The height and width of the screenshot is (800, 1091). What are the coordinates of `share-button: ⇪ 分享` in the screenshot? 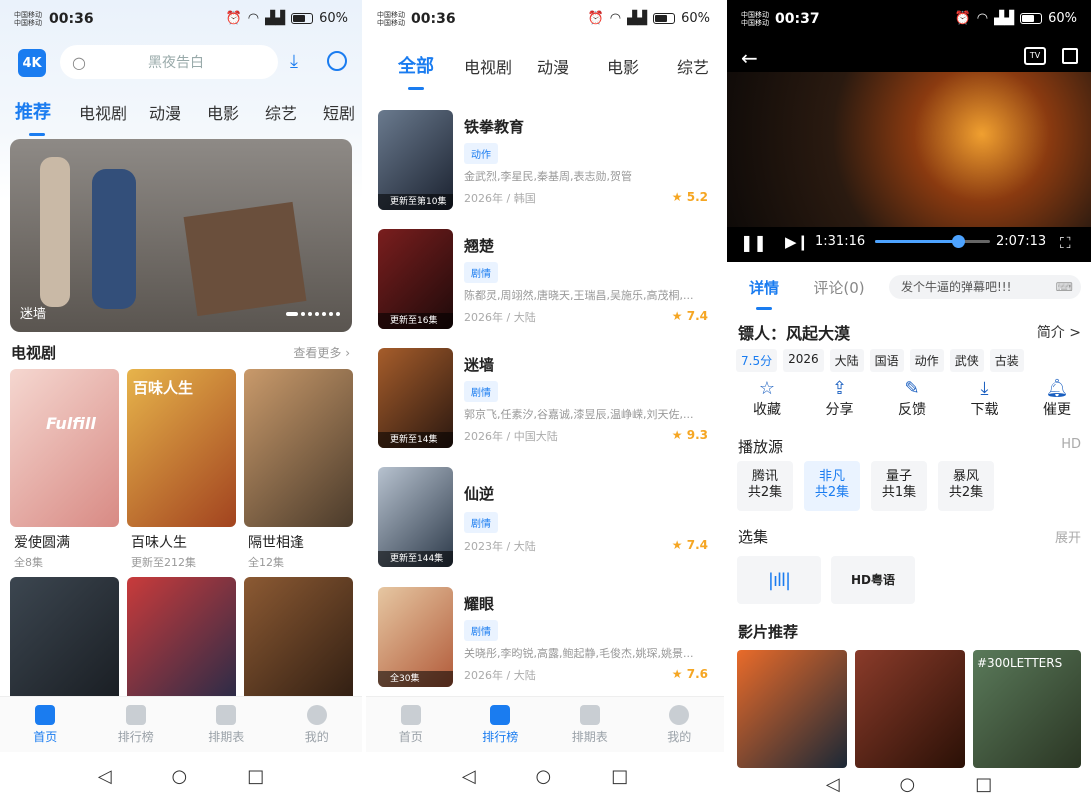 It's located at (840, 398).